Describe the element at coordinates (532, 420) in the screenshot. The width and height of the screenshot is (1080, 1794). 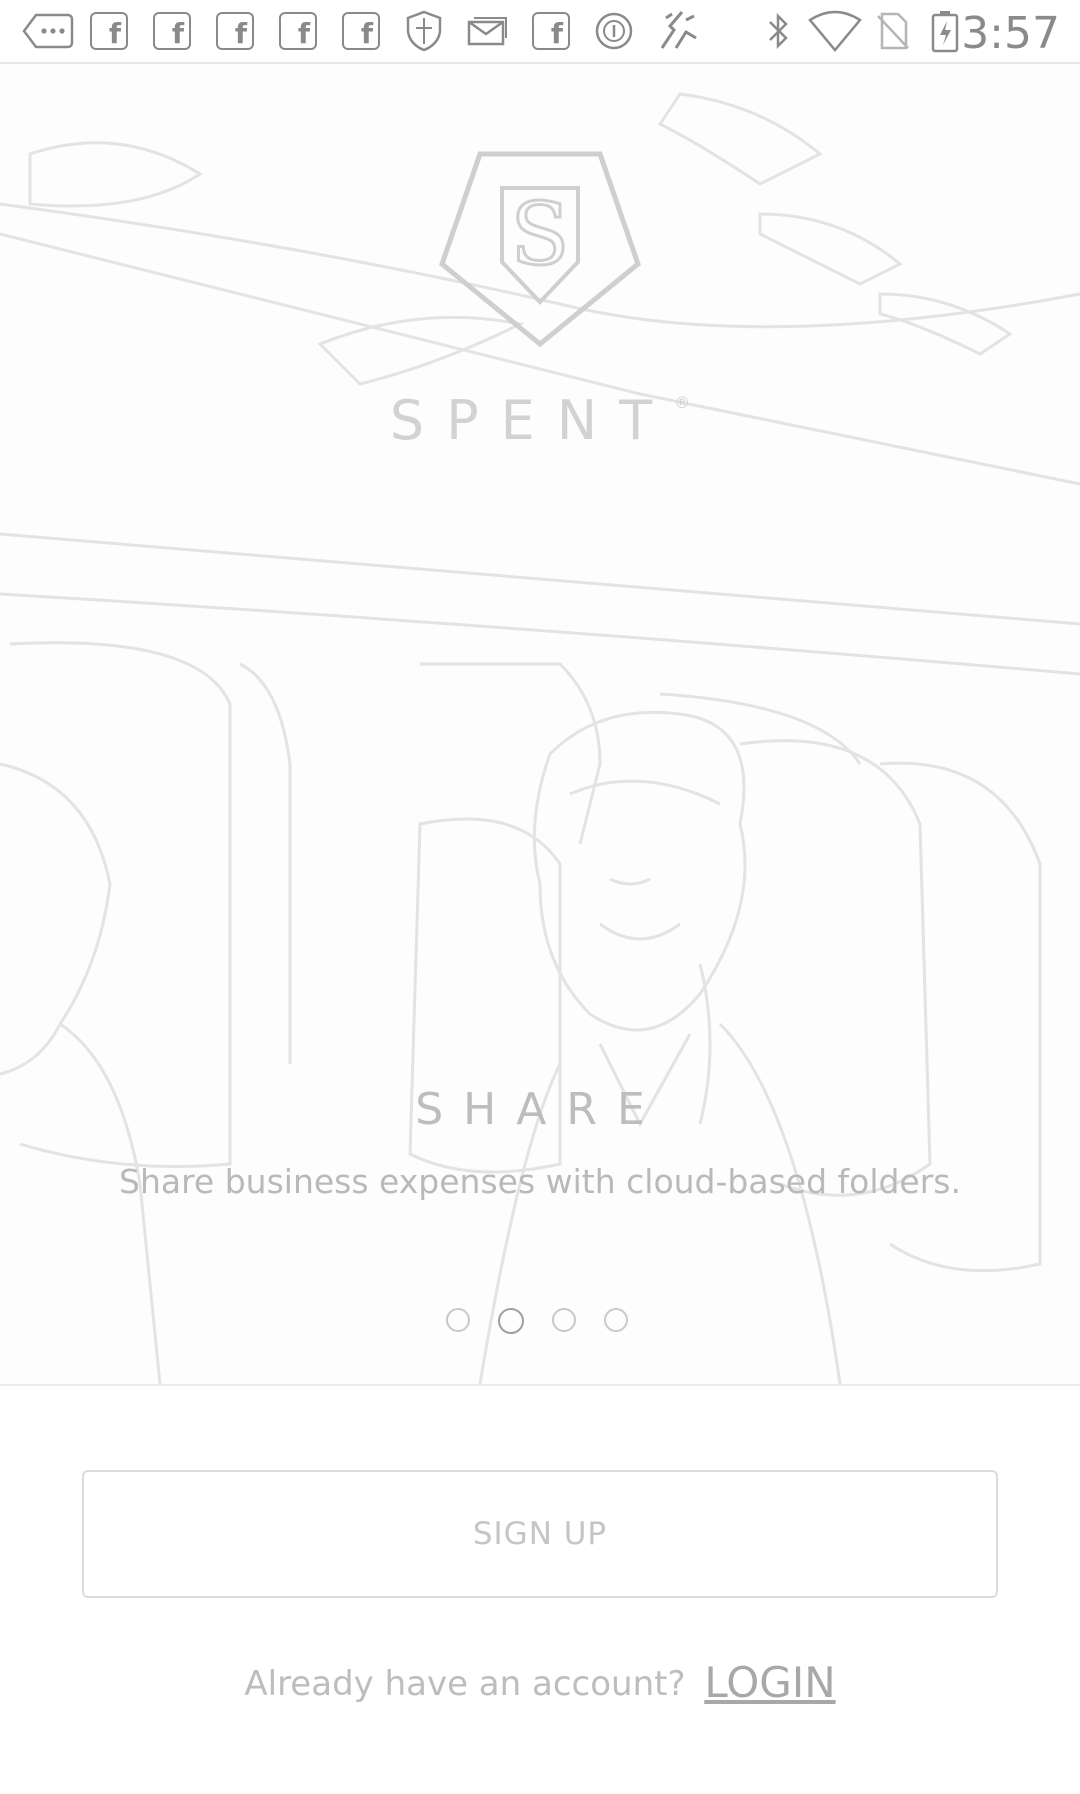
I see `brand-text: SPENT` at that location.